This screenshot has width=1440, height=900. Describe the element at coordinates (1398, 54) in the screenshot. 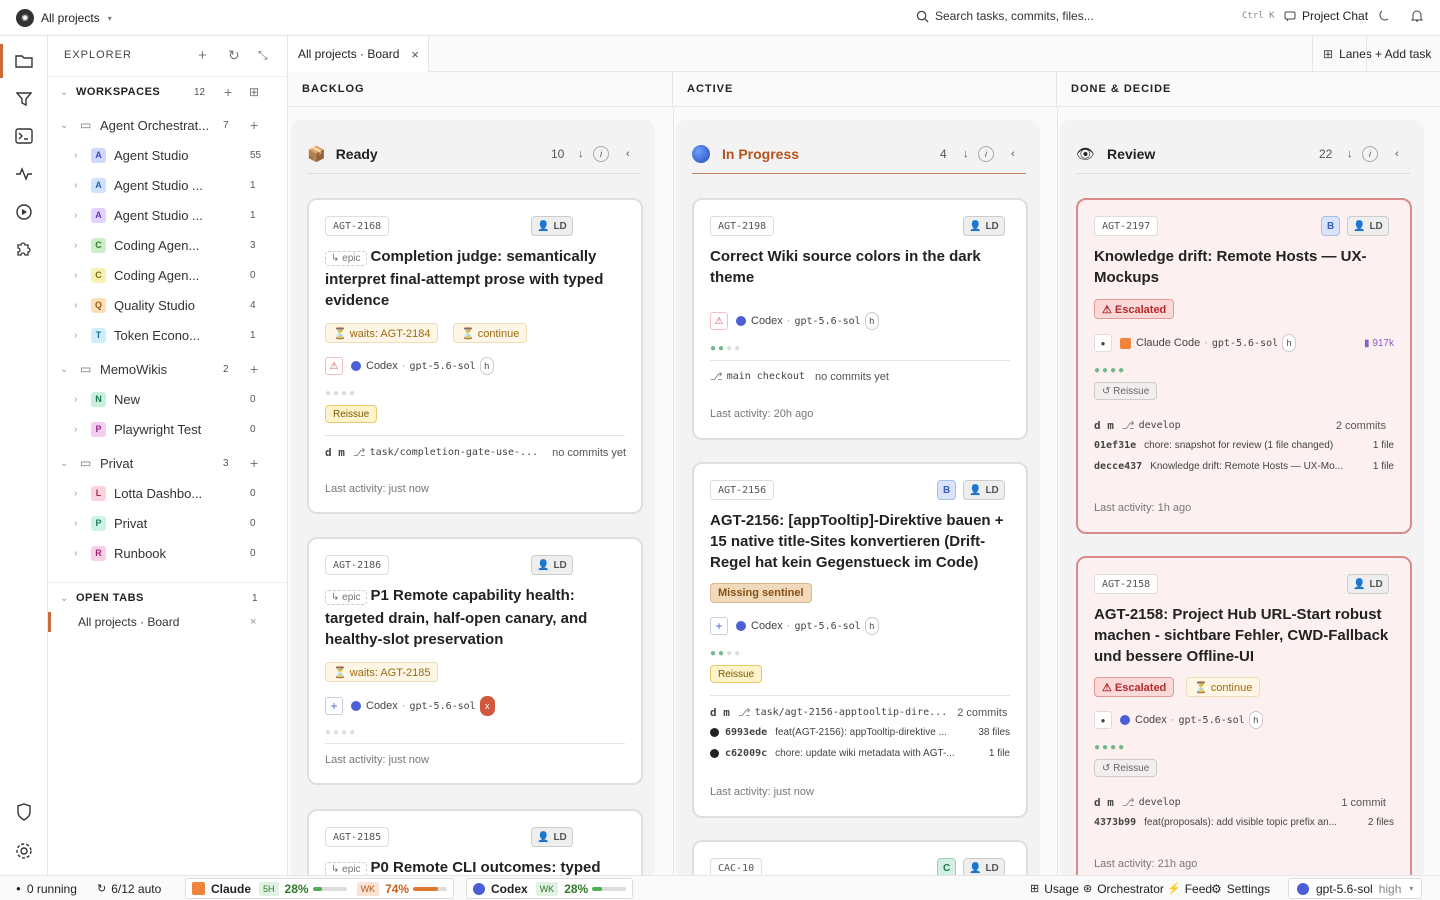

I see `add-task-button: + Add task` at that location.